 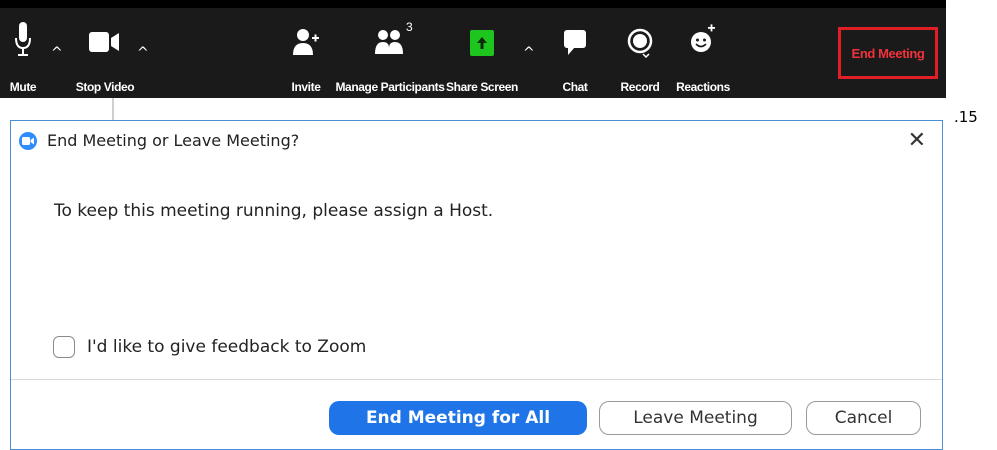 What do you see at coordinates (640, 43) in the screenshot?
I see `record-icon` at bounding box center [640, 43].